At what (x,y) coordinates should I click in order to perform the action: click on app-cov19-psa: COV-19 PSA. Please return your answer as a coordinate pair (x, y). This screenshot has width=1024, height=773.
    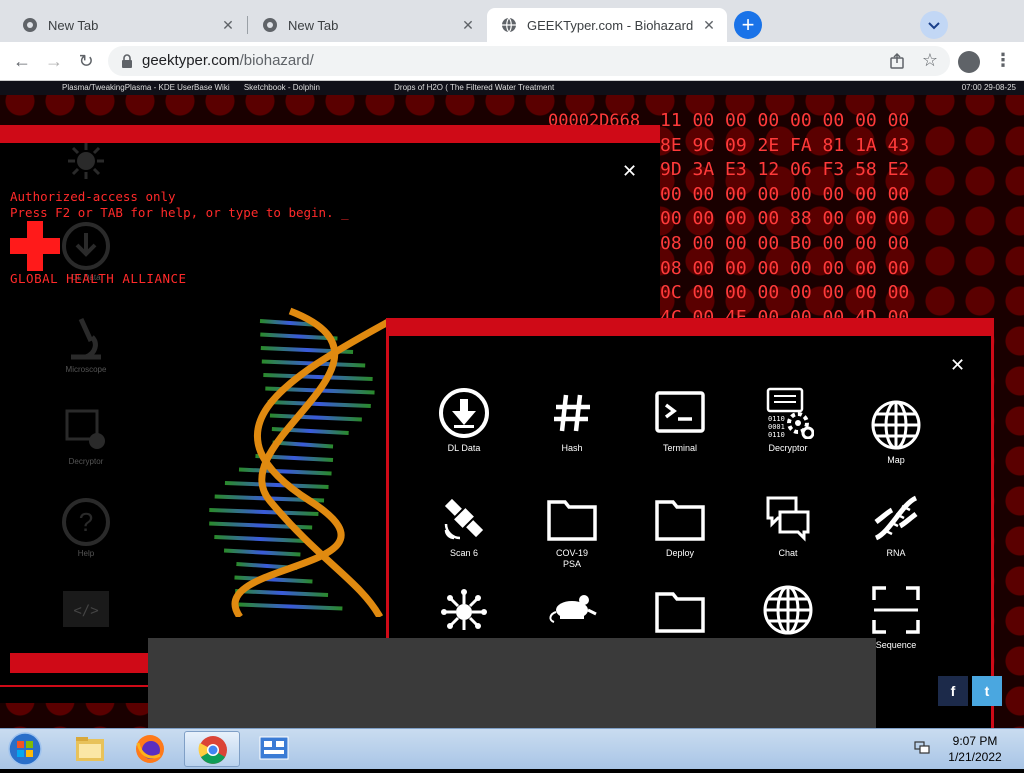
    Looking at the image, I should click on (572, 531).